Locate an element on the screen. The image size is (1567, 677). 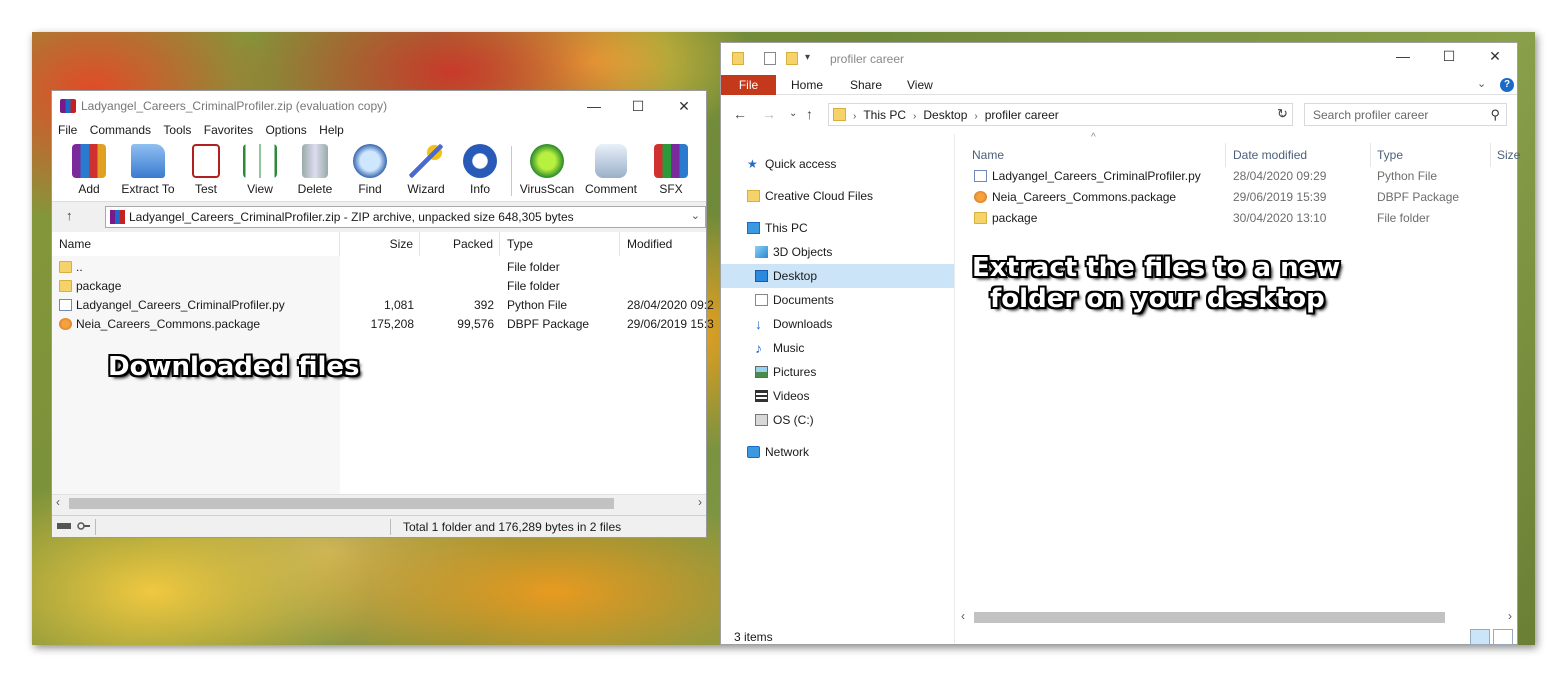
details-view-icon is located at coordinates (1480, 637).